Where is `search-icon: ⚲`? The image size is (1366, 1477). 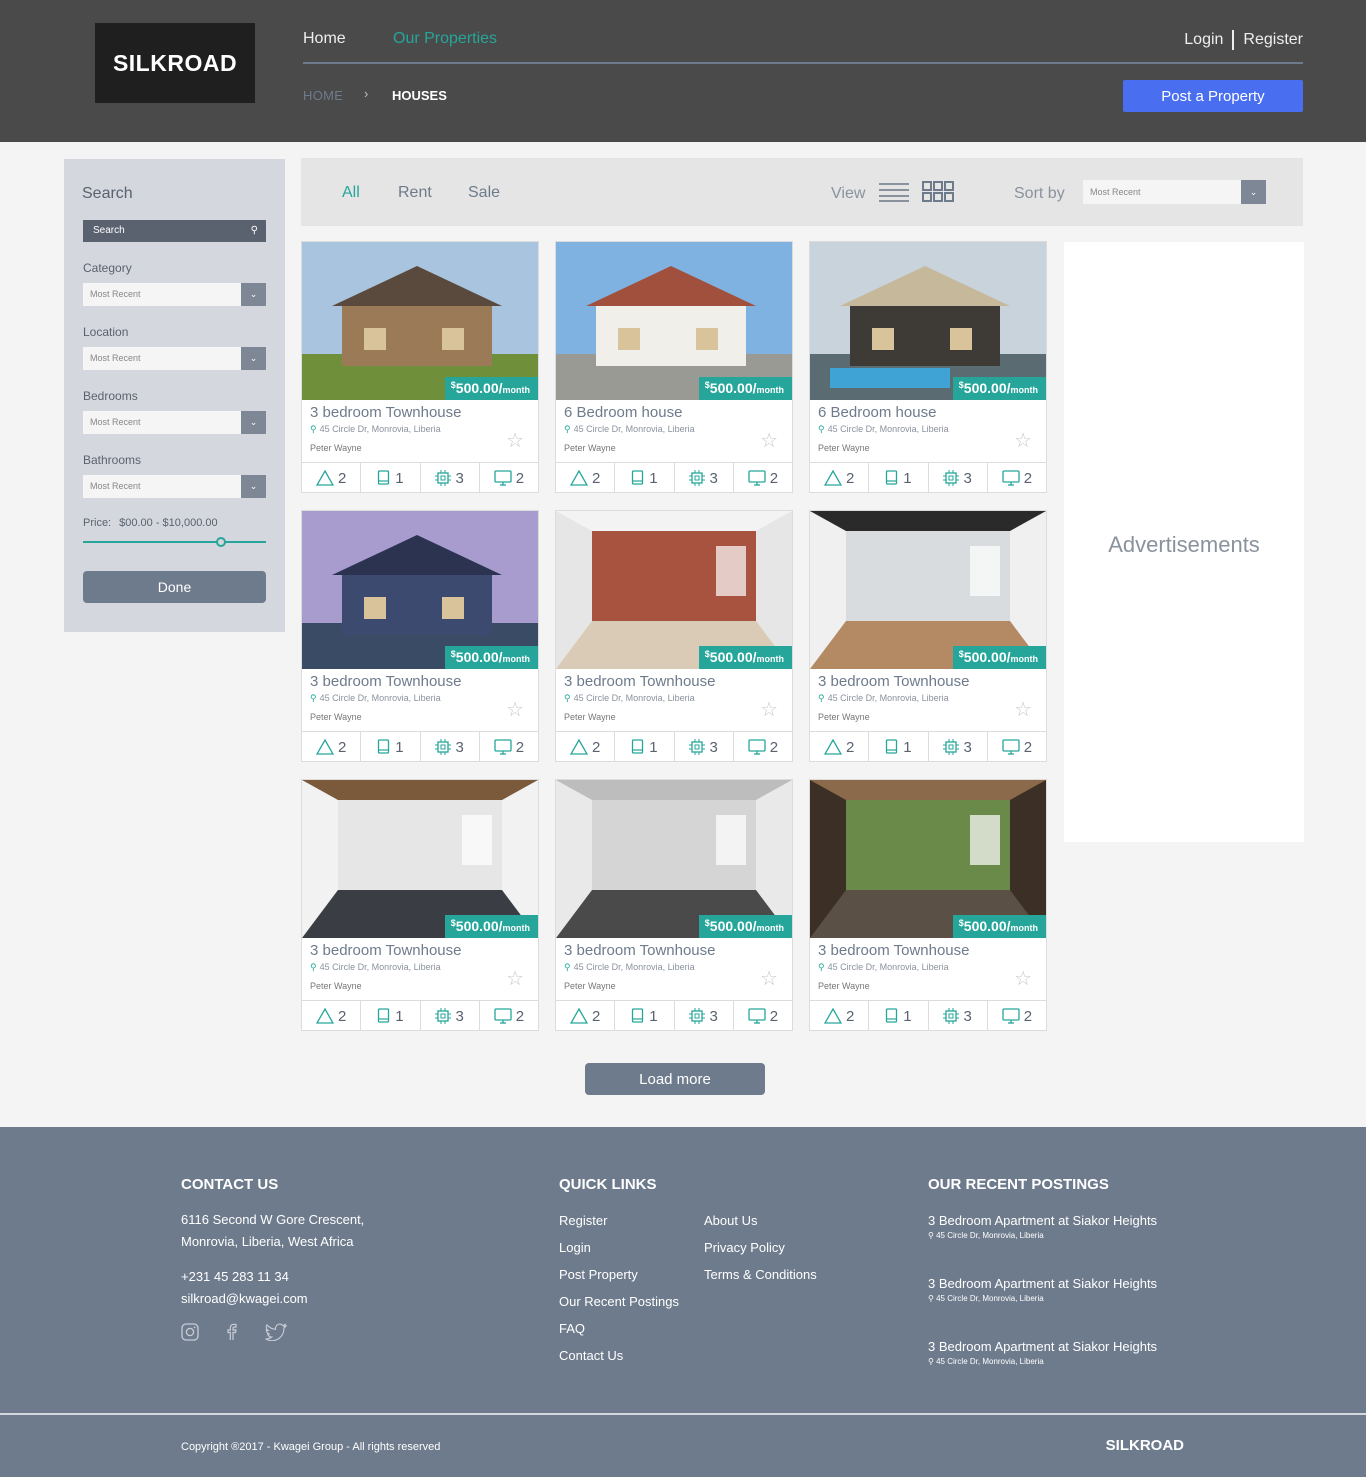
search-icon: ⚲ is located at coordinates (254, 231).